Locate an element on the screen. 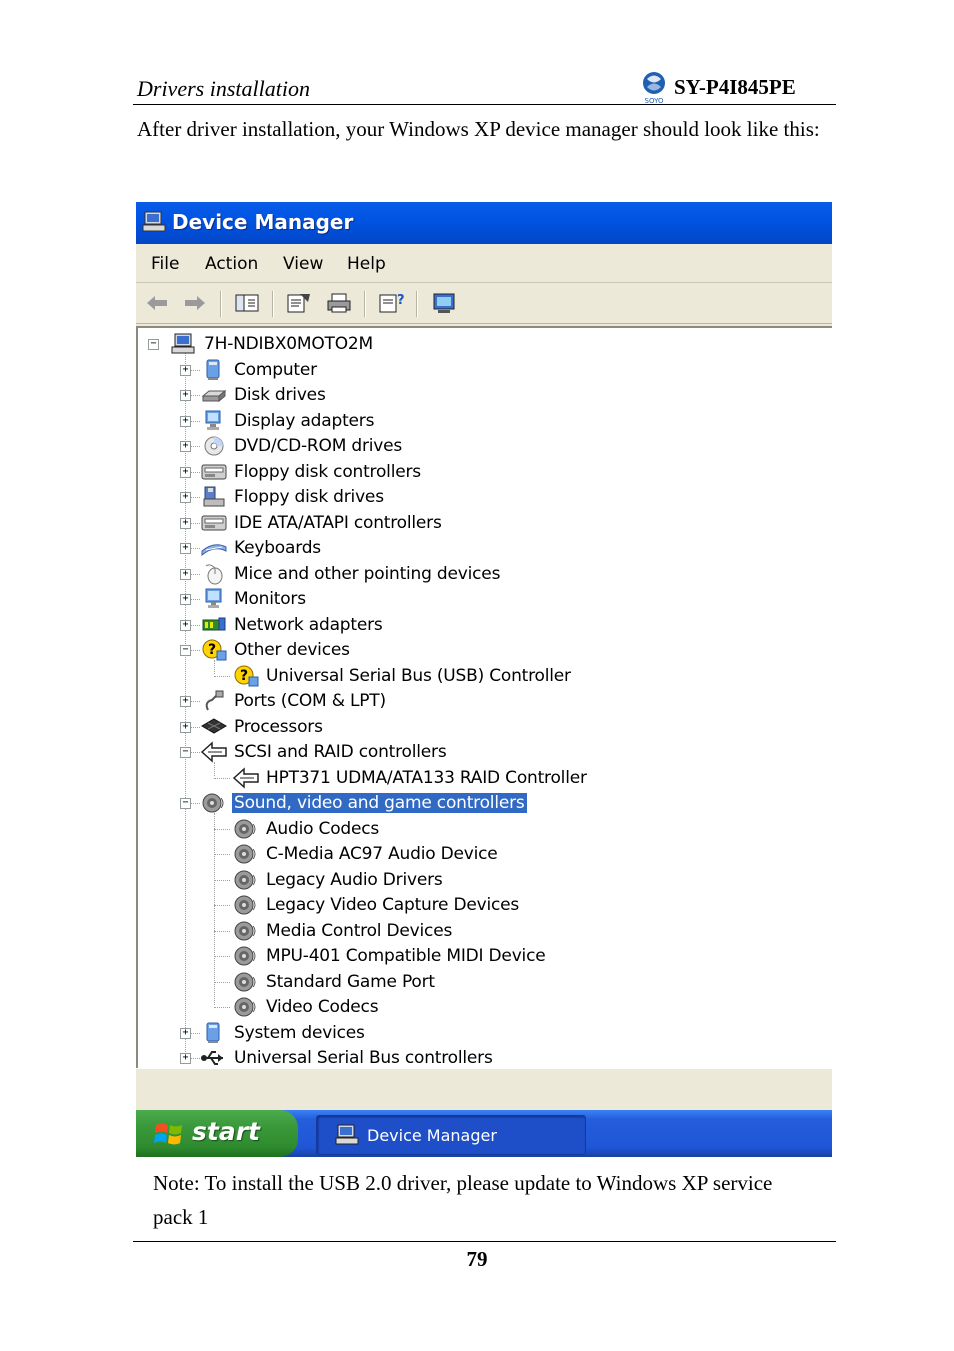 This screenshot has height=1351, width=954. tree-root: 7H-NDIBX0MOTO2M is located at coordinates (272, 344).